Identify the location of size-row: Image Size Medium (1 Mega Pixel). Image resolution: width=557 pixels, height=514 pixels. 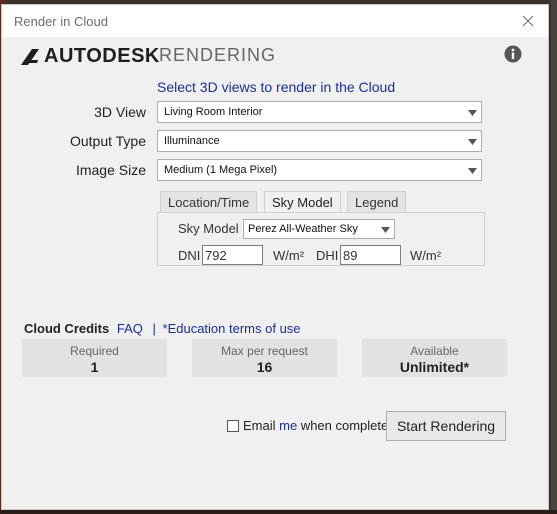
(275, 171).